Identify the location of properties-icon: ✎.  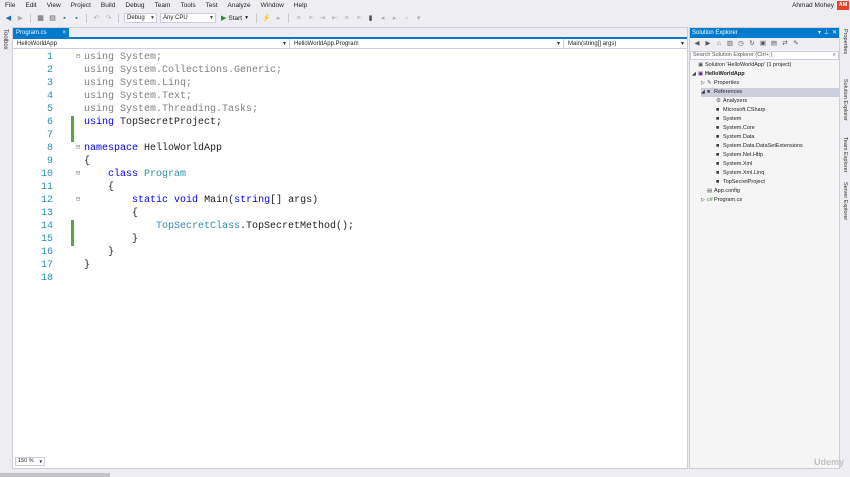
(796, 44).